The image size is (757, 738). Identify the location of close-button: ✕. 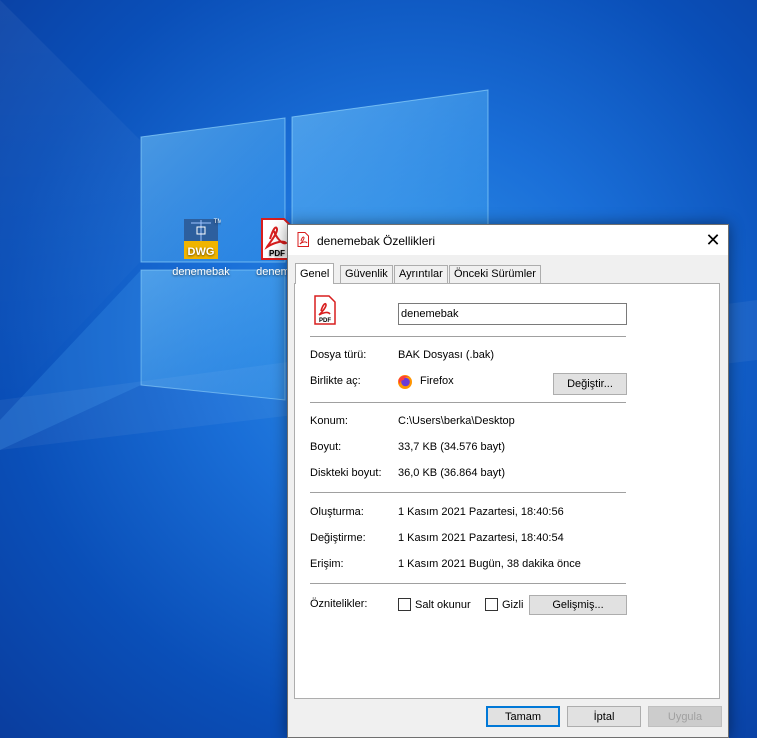
(713, 240).